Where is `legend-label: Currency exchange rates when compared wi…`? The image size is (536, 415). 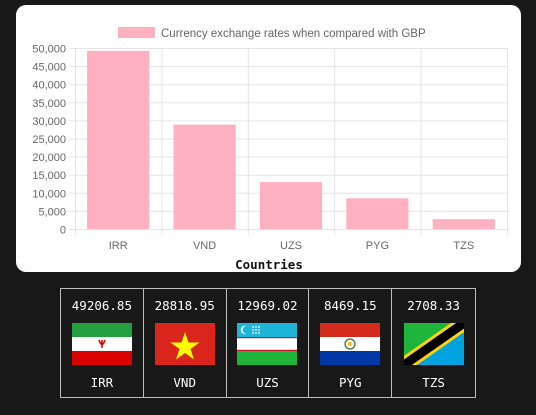
legend-label: Currency exchange rates when compared wi… is located at coordinates (293, 34).